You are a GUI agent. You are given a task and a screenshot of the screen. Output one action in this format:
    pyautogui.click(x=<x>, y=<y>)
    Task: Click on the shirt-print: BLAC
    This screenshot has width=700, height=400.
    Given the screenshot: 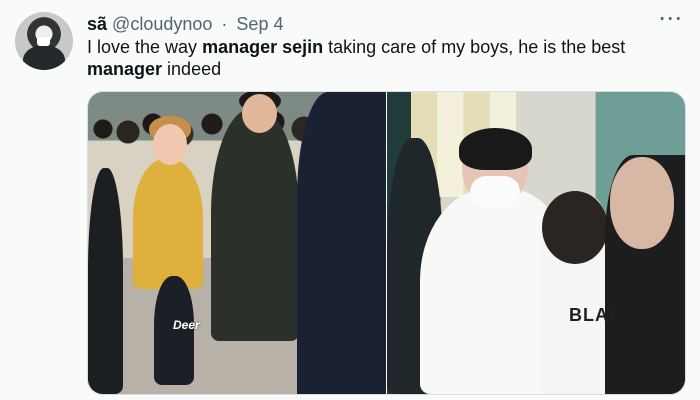 What is the action you would take?
    pyautogui.click(x=596, y=315)
    